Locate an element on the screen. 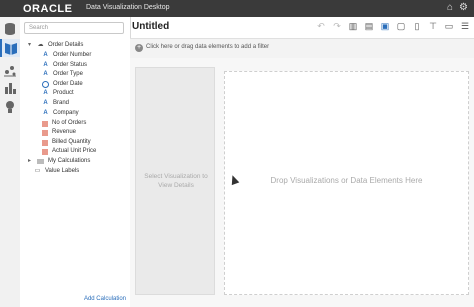 The height and width of the screenshot is (307, 474). page-title: Untitled is located at coordinates (150, 26).